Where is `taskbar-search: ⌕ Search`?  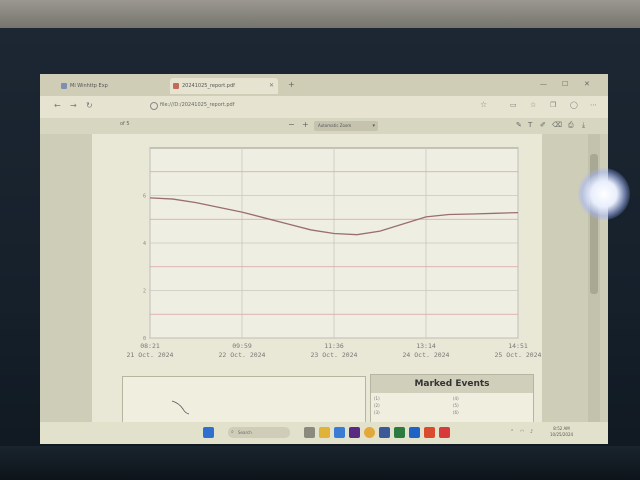
taskbar-search: ⌕ Search is located at coordinates (259, 432).